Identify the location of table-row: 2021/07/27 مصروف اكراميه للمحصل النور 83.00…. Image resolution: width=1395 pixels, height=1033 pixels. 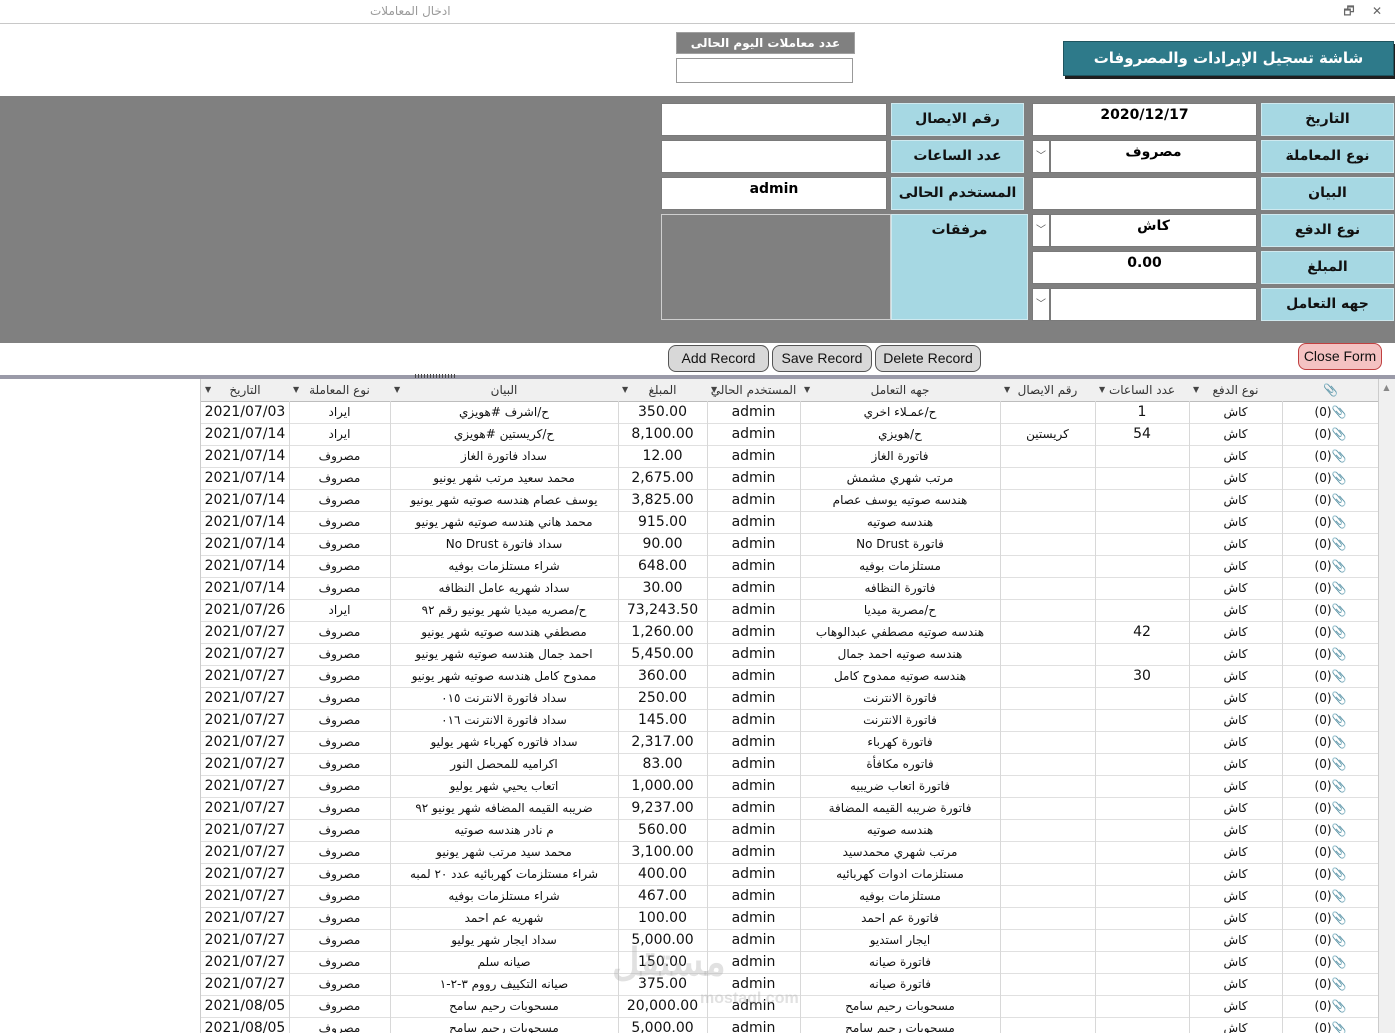
(789, 764).